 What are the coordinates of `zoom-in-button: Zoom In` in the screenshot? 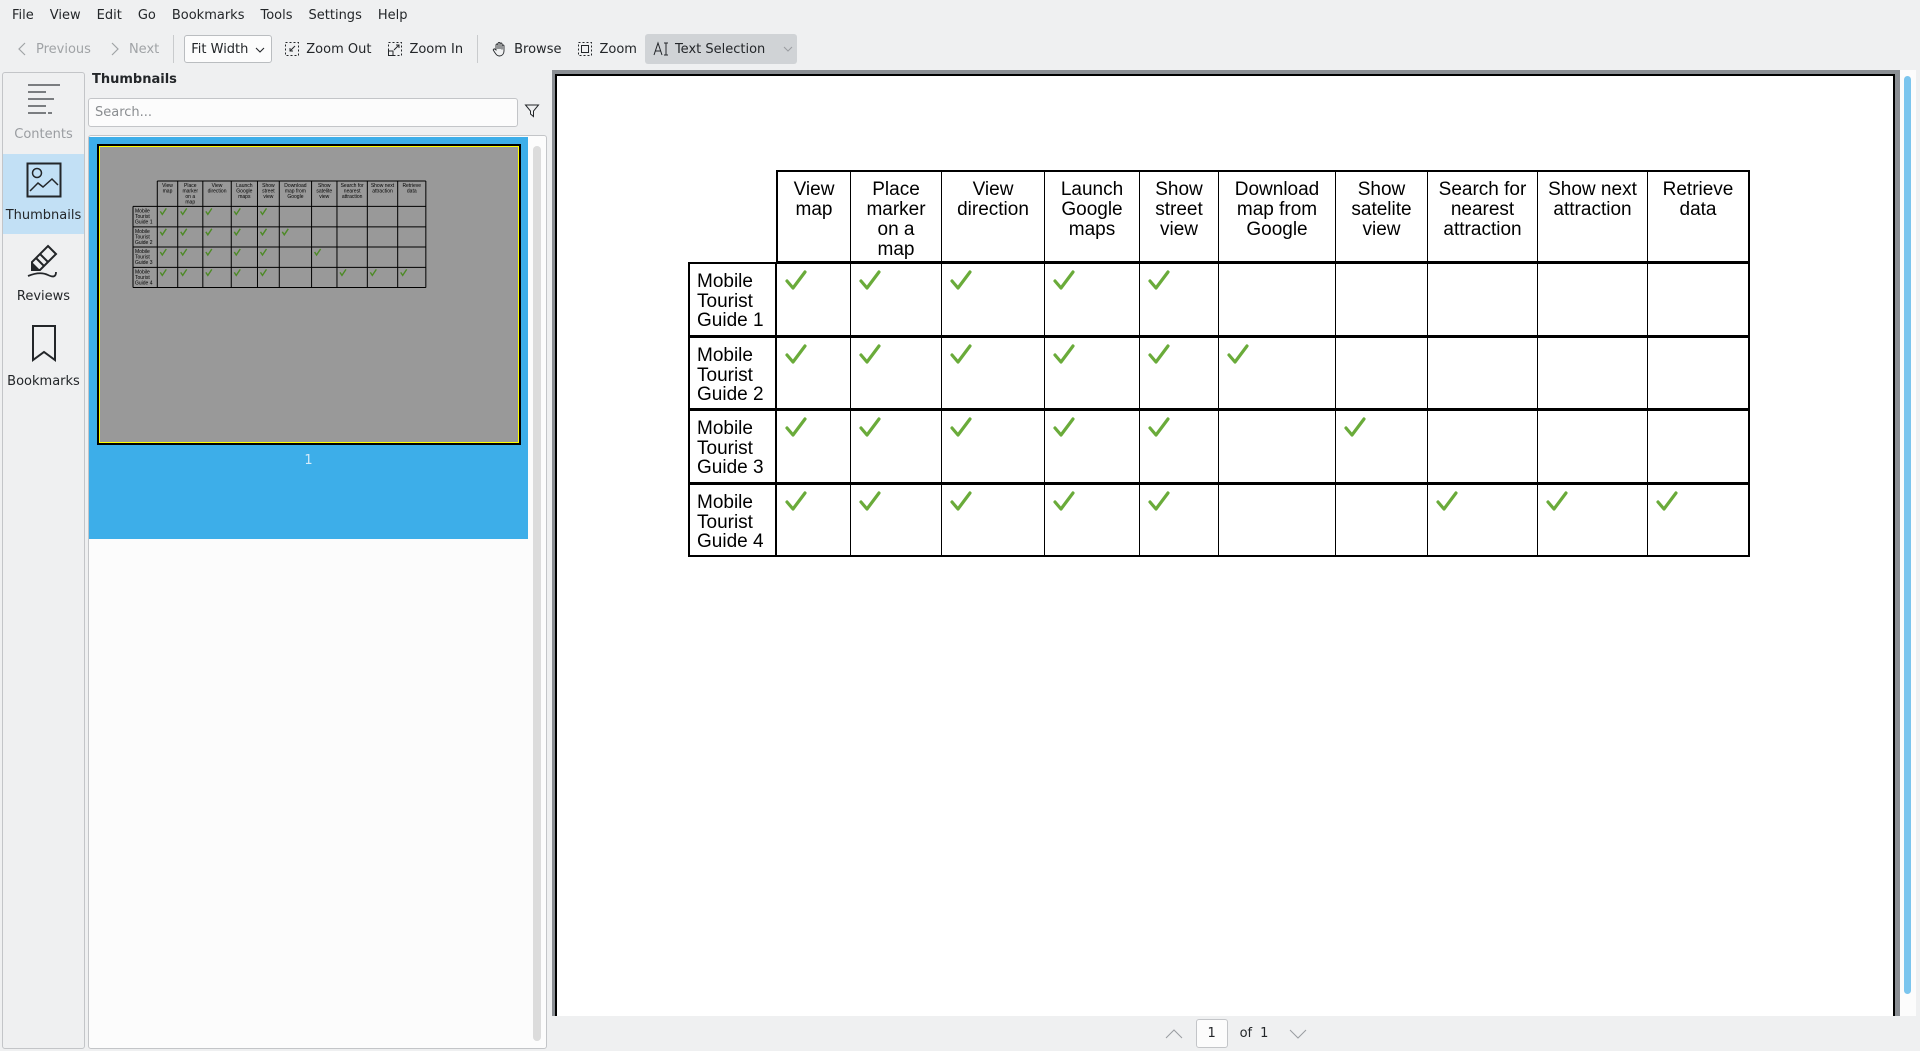 It's located at (425, 49).